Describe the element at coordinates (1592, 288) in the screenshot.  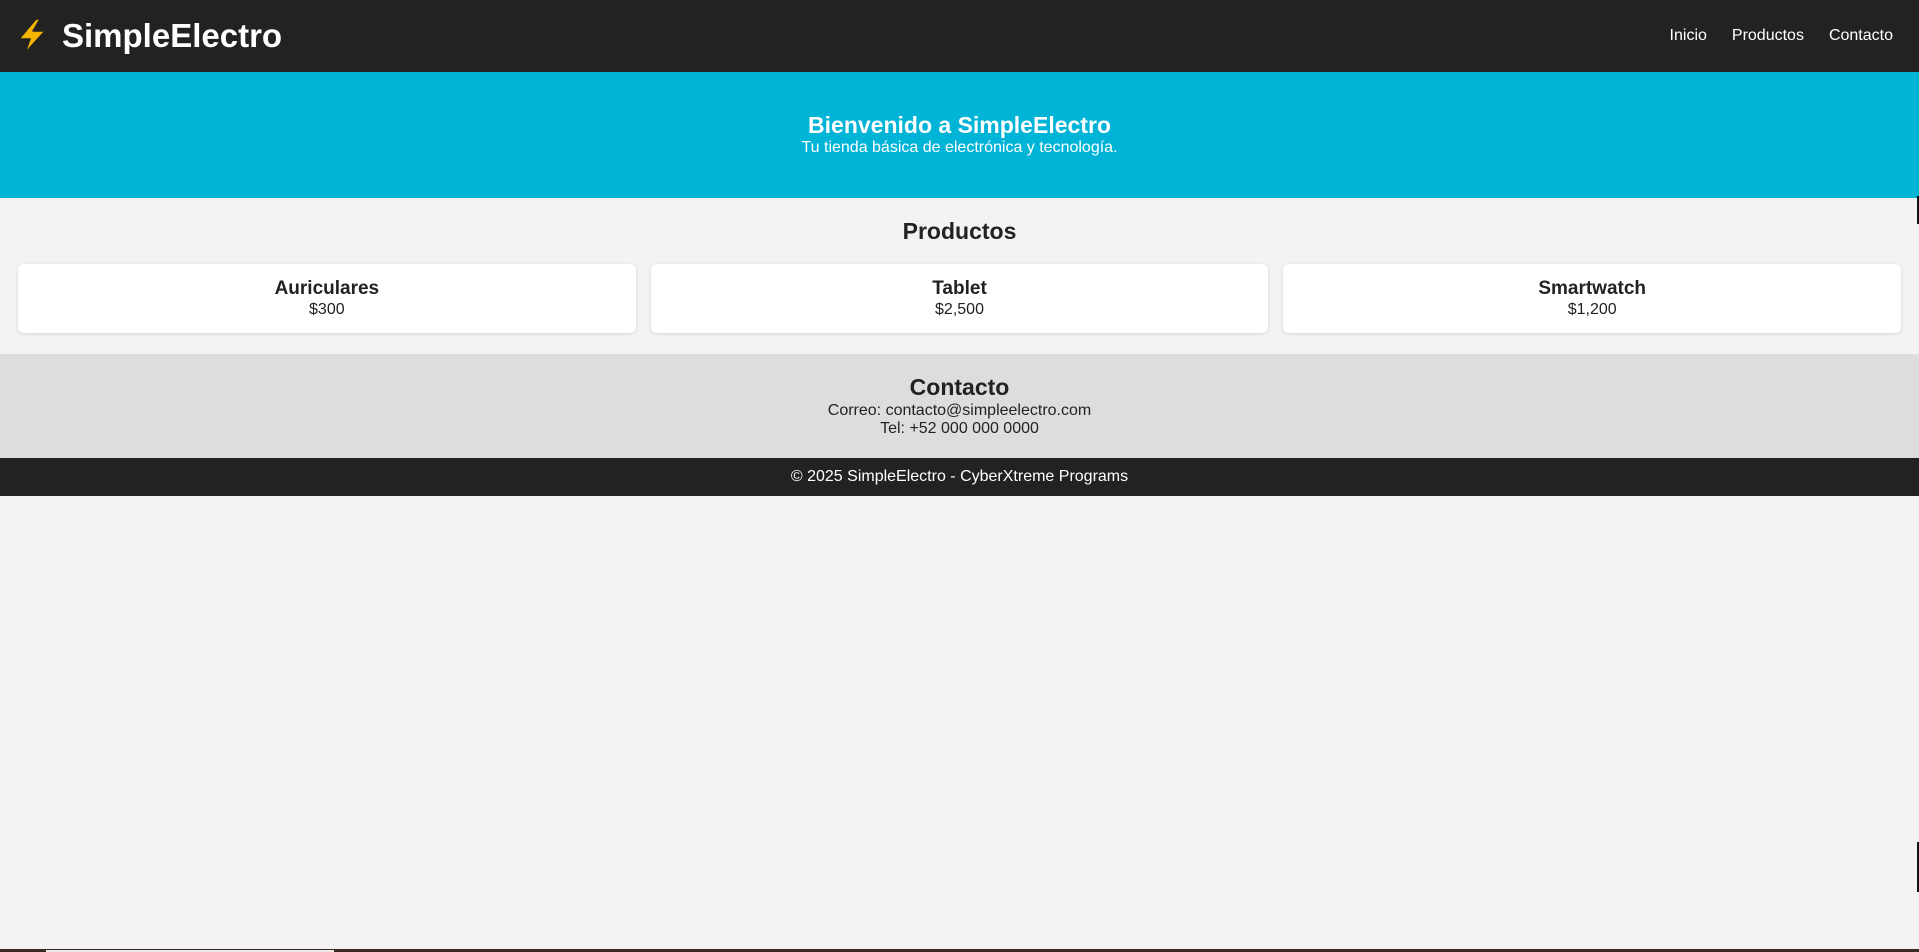
I see `product-name: Smartwatch` at that location.